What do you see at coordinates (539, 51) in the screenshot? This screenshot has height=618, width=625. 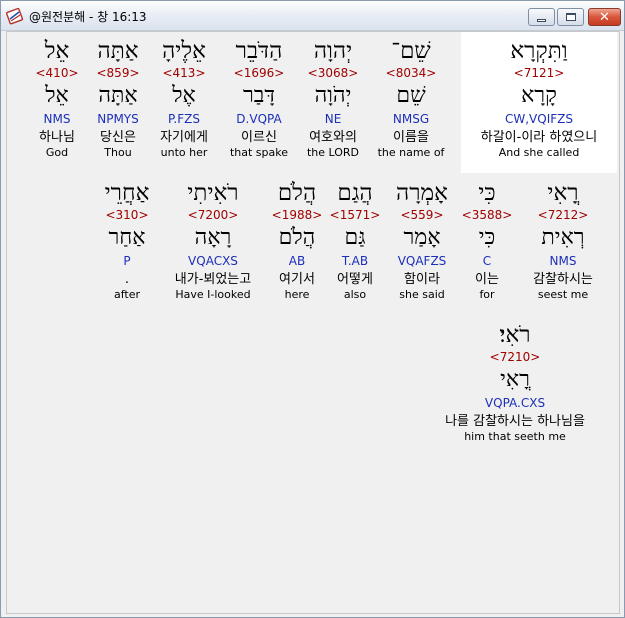 I see `hebrew-word: וַתִּקְרָא` at bounding box center [539, 51].